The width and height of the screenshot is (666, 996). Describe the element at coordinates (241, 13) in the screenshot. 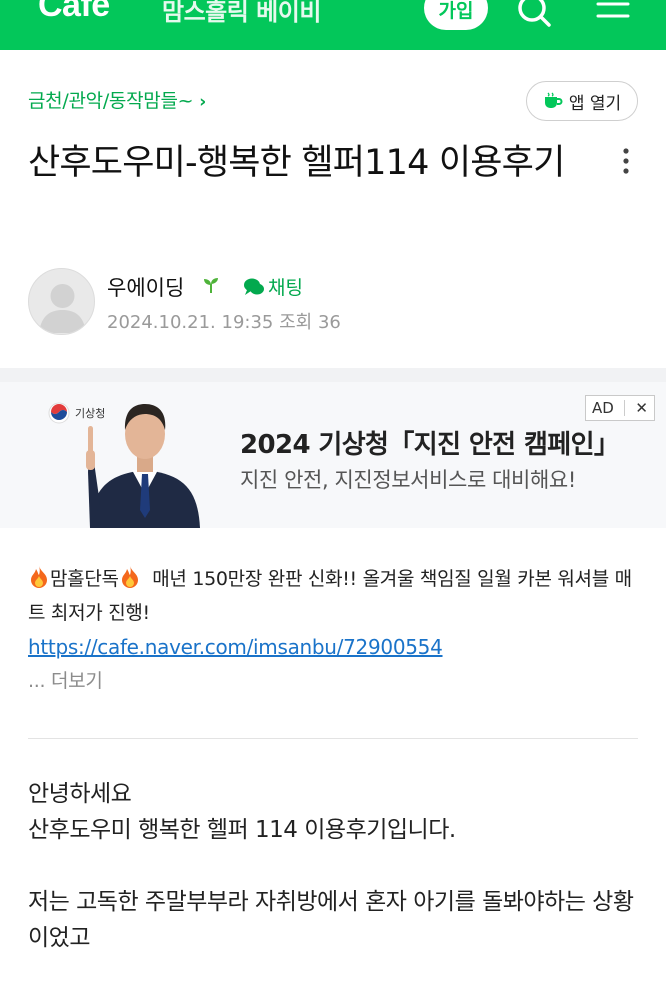

I see `cafe-name: 맘스홀릭 베이비` at that location.